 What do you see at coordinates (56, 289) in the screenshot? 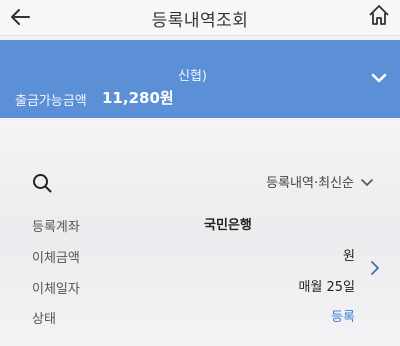
I see `date-label: 이체일자` at bounding box center [56, 289].